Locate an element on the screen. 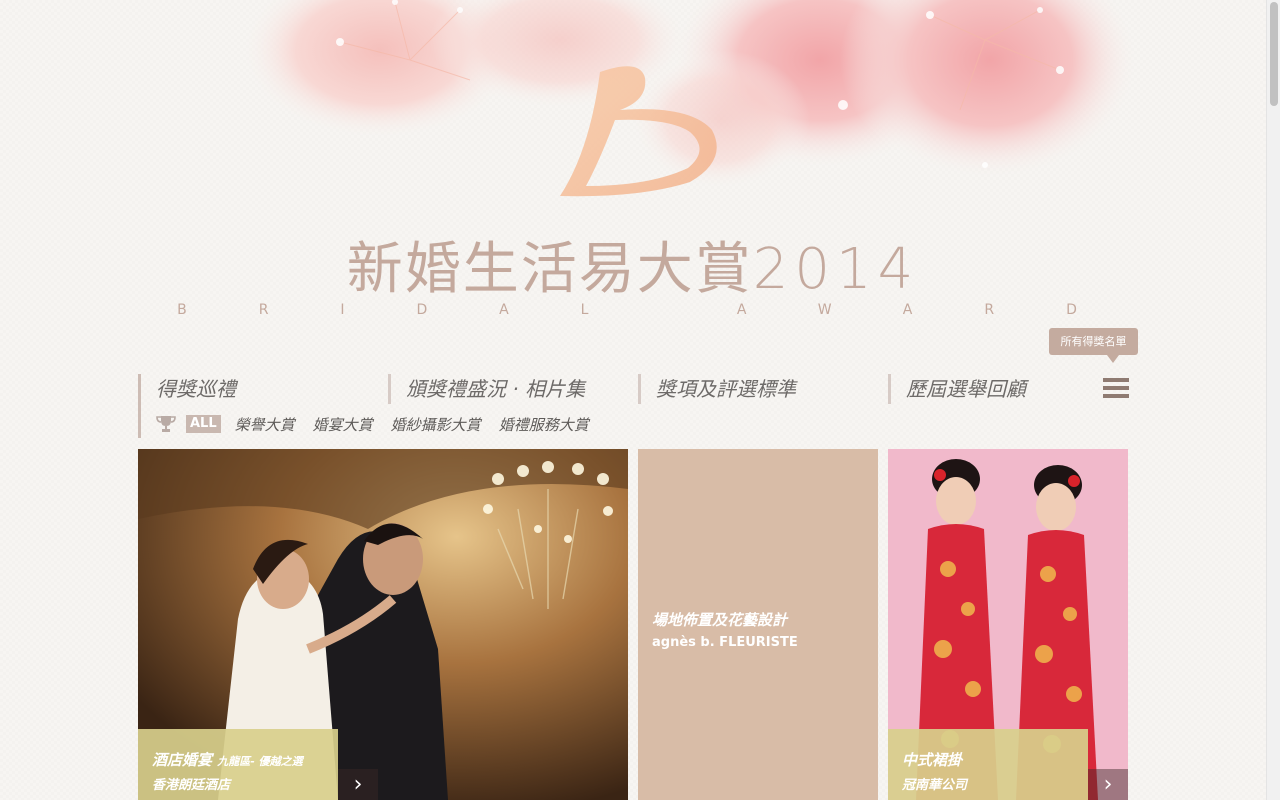 This screenshot has width=1280, height=800. filter-service-award: 婚禮服務大賞 is located at coordinates (544, 424).